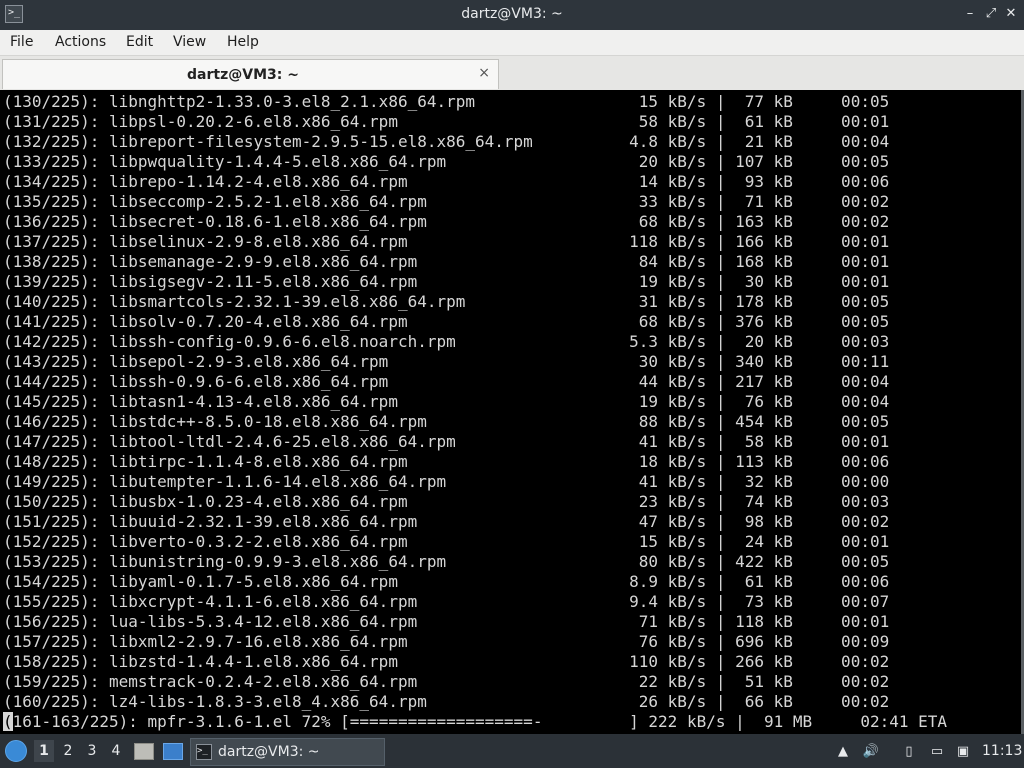 The height and width of the screenshot is (768, 1024). Describe the element at coordinates (243, 75) in the screenshot. I see `tab-label: dartz@VM3: ~` at that location.